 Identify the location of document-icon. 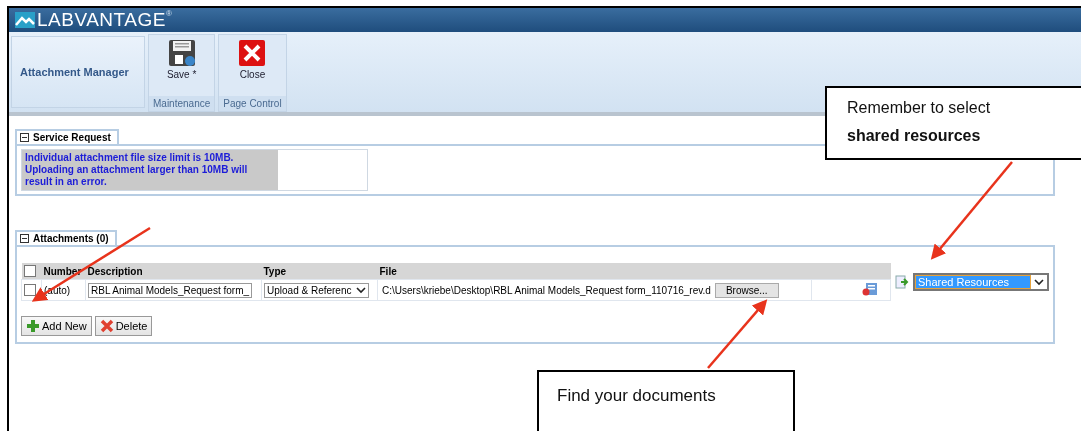
(870, 289).